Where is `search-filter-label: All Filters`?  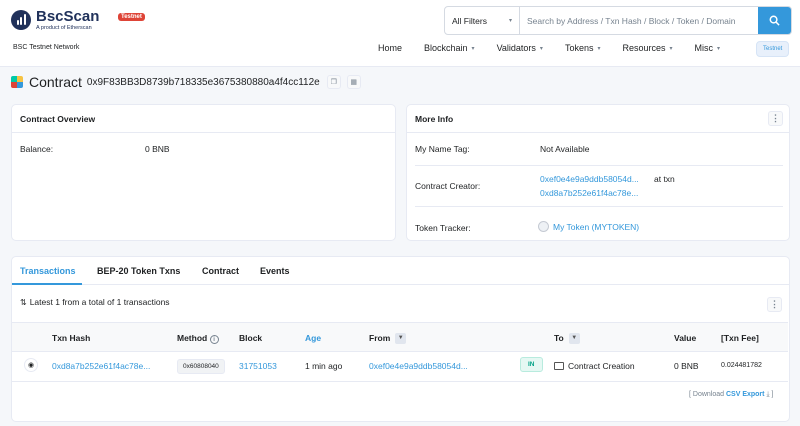 search-filter-label: All Filters is located at coordinates (469, 20).